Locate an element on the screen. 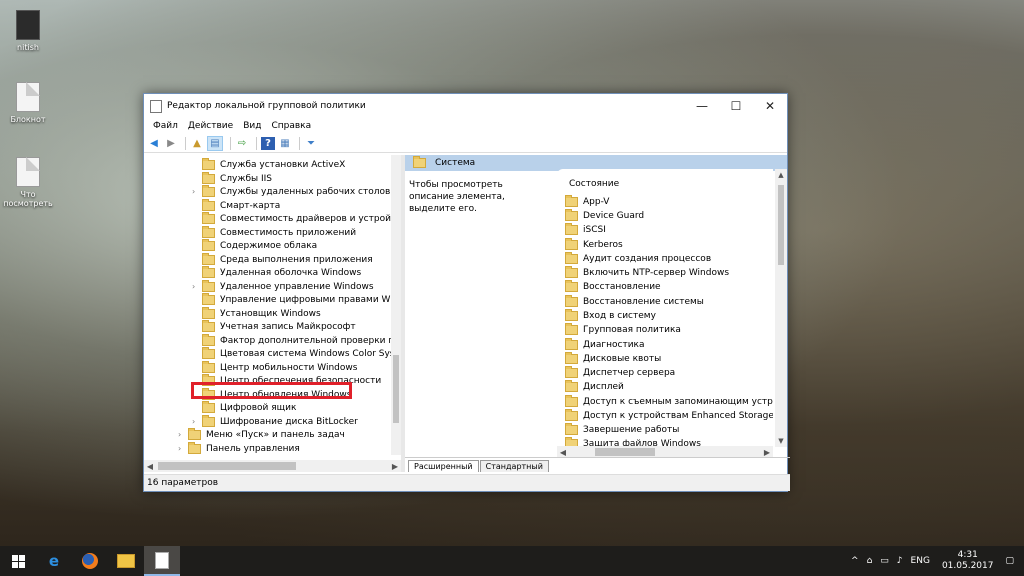 This screenshot has height=576, width=1024. forward-arrow-icon: ▶ is located at coordinates (171, 143).